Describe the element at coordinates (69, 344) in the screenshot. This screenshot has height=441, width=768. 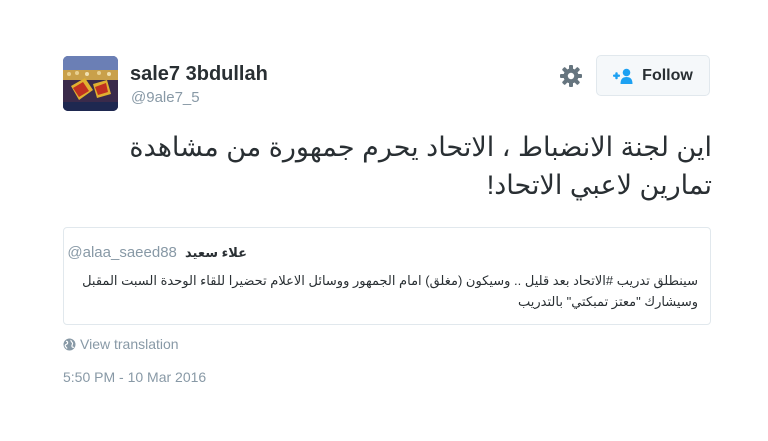
I see `globe-icon` at that location.